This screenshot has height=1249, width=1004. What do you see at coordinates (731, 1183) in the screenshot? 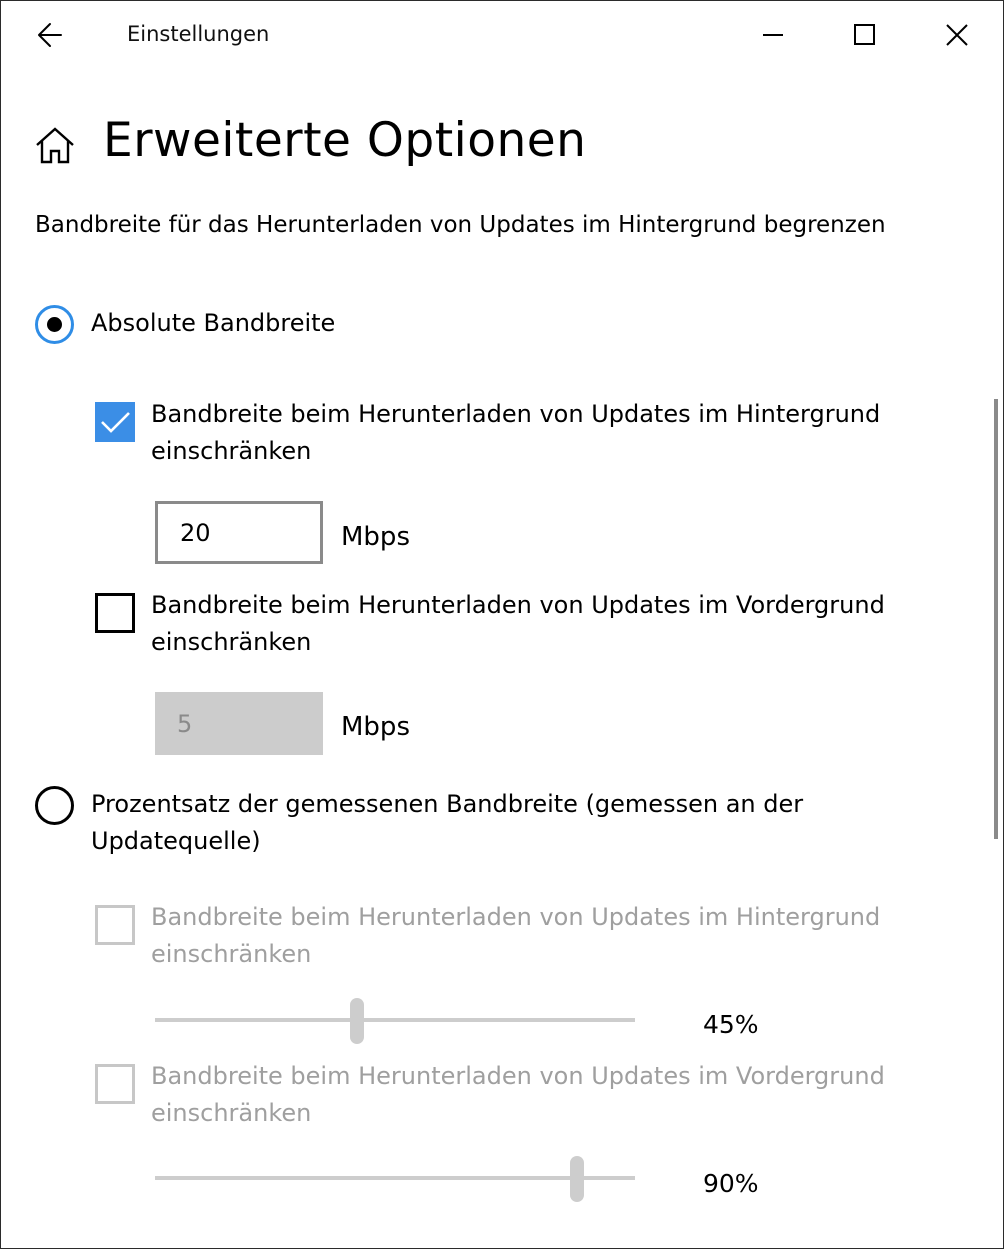
I see `foreground-percentage-value: 90%` at bounding box center [731, 1183].